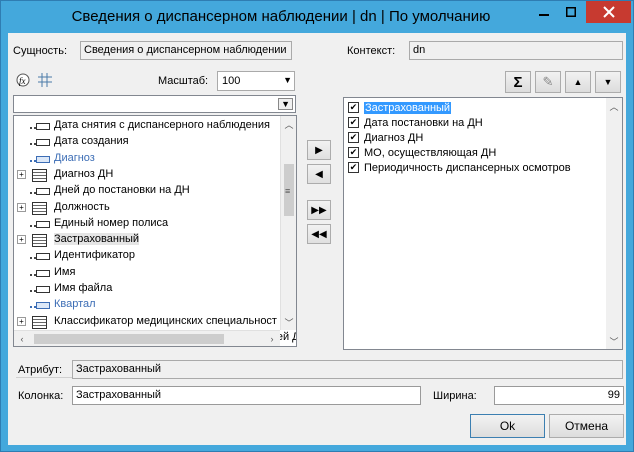  I want to click on edit-button: ✎, so click(548, 82).